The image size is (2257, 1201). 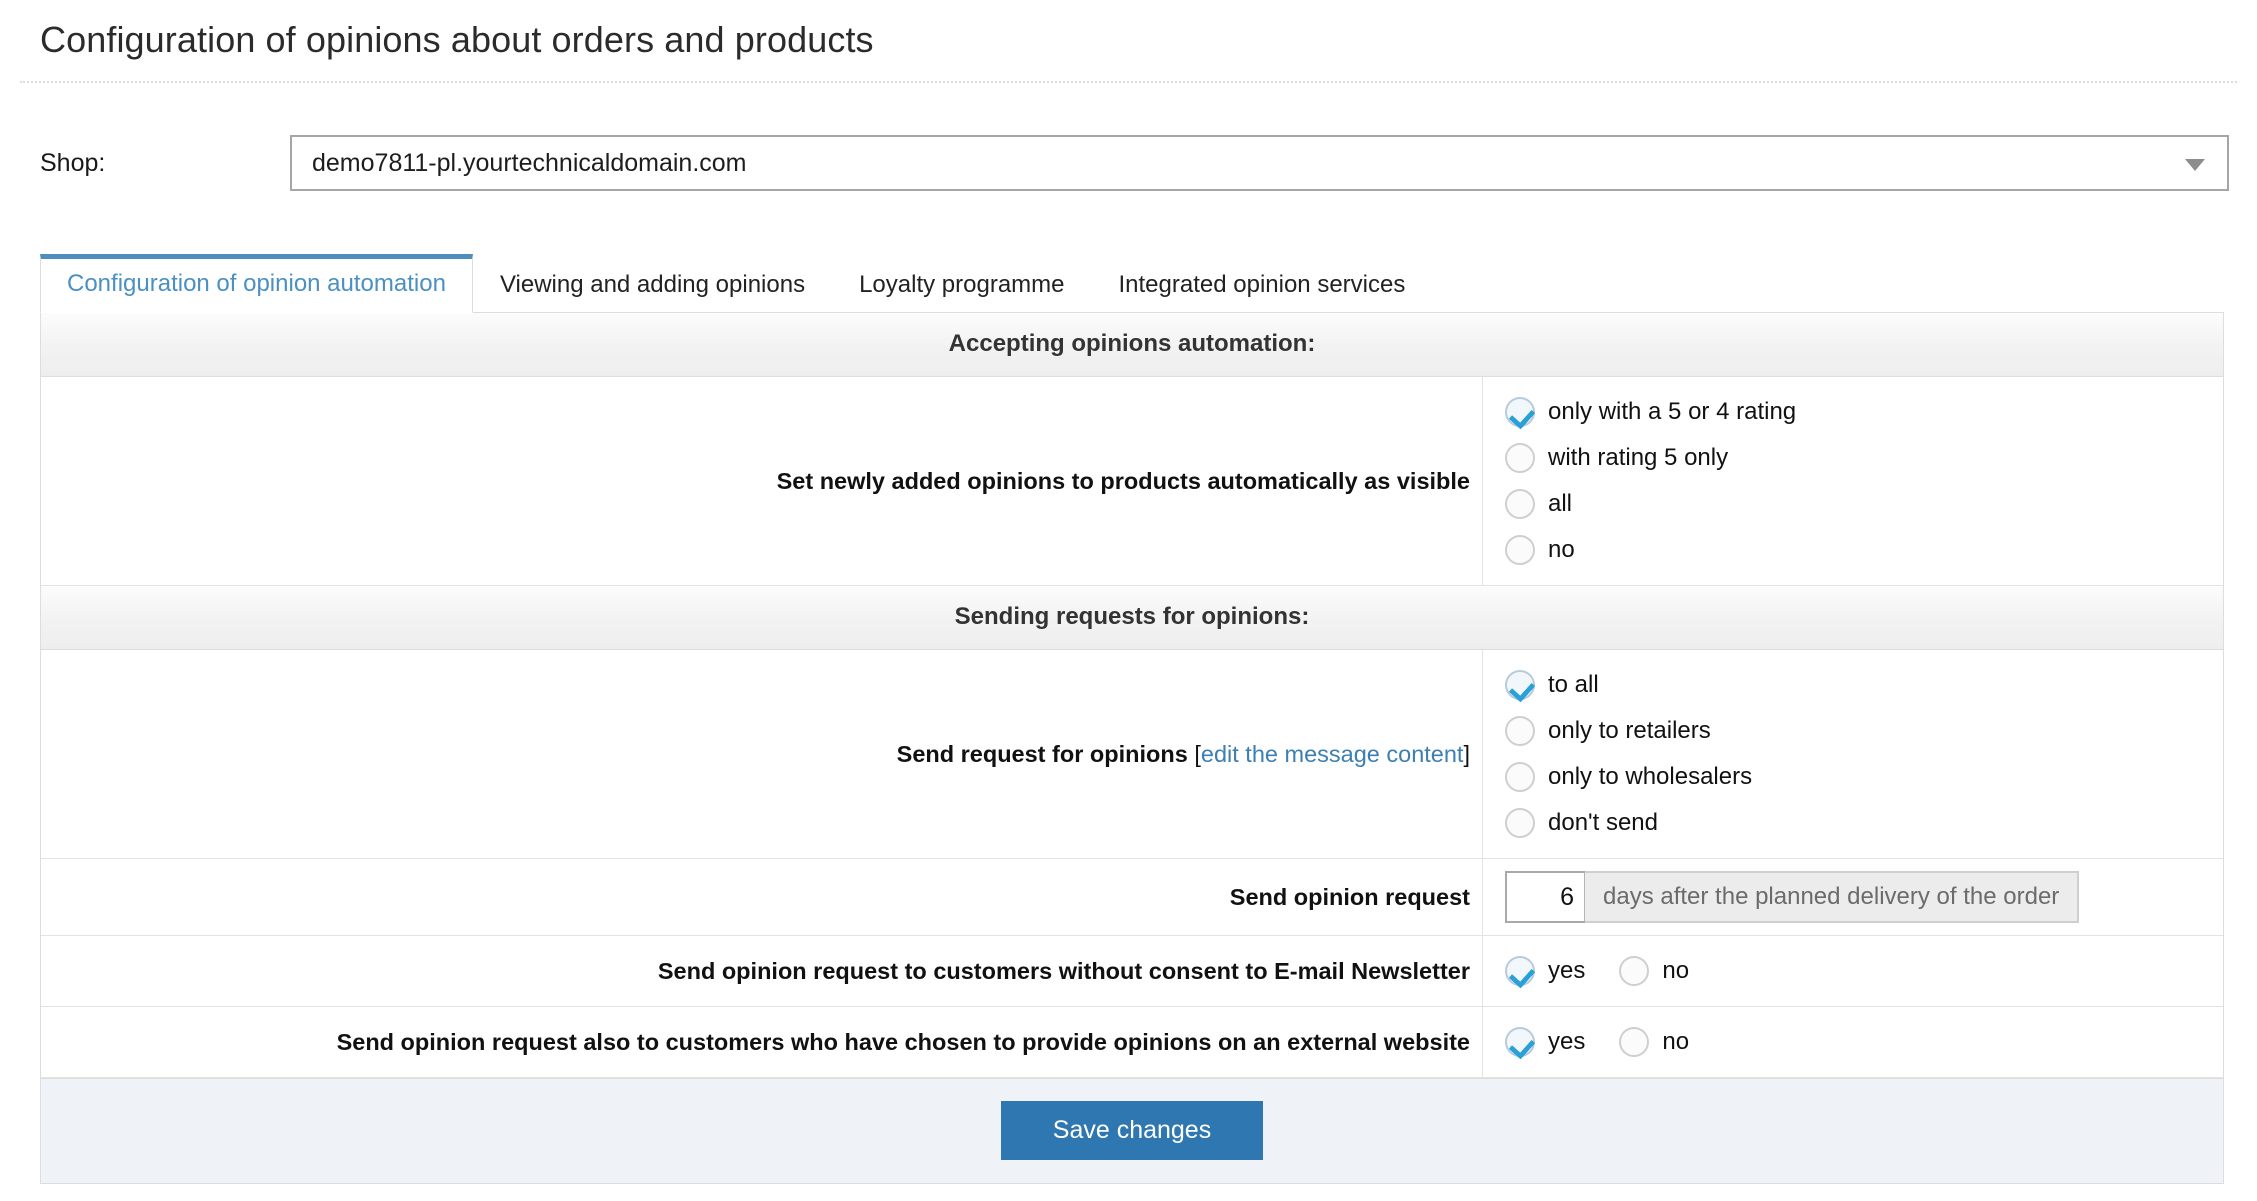 I want to click on tab-configuration-of-opinion-automation: Configuration of opinion automation, so click(x=256, y=284).